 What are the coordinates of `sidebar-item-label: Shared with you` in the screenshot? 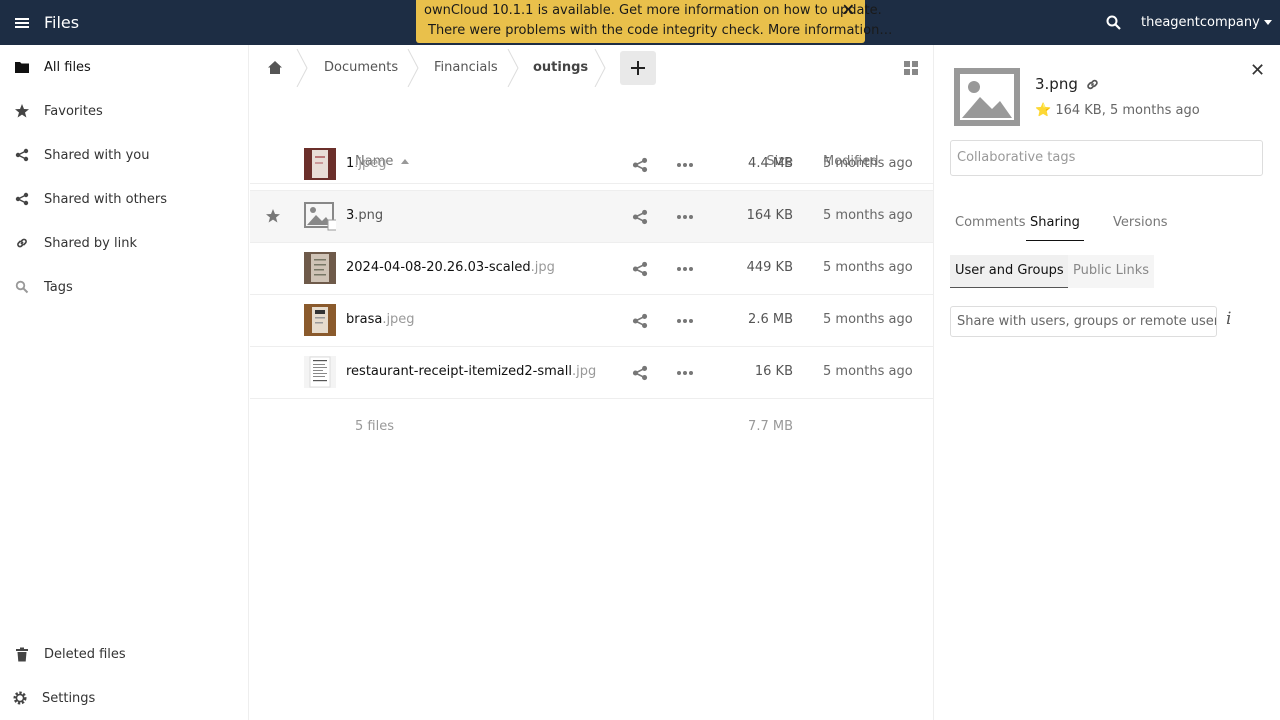 It's located at (97, 155).